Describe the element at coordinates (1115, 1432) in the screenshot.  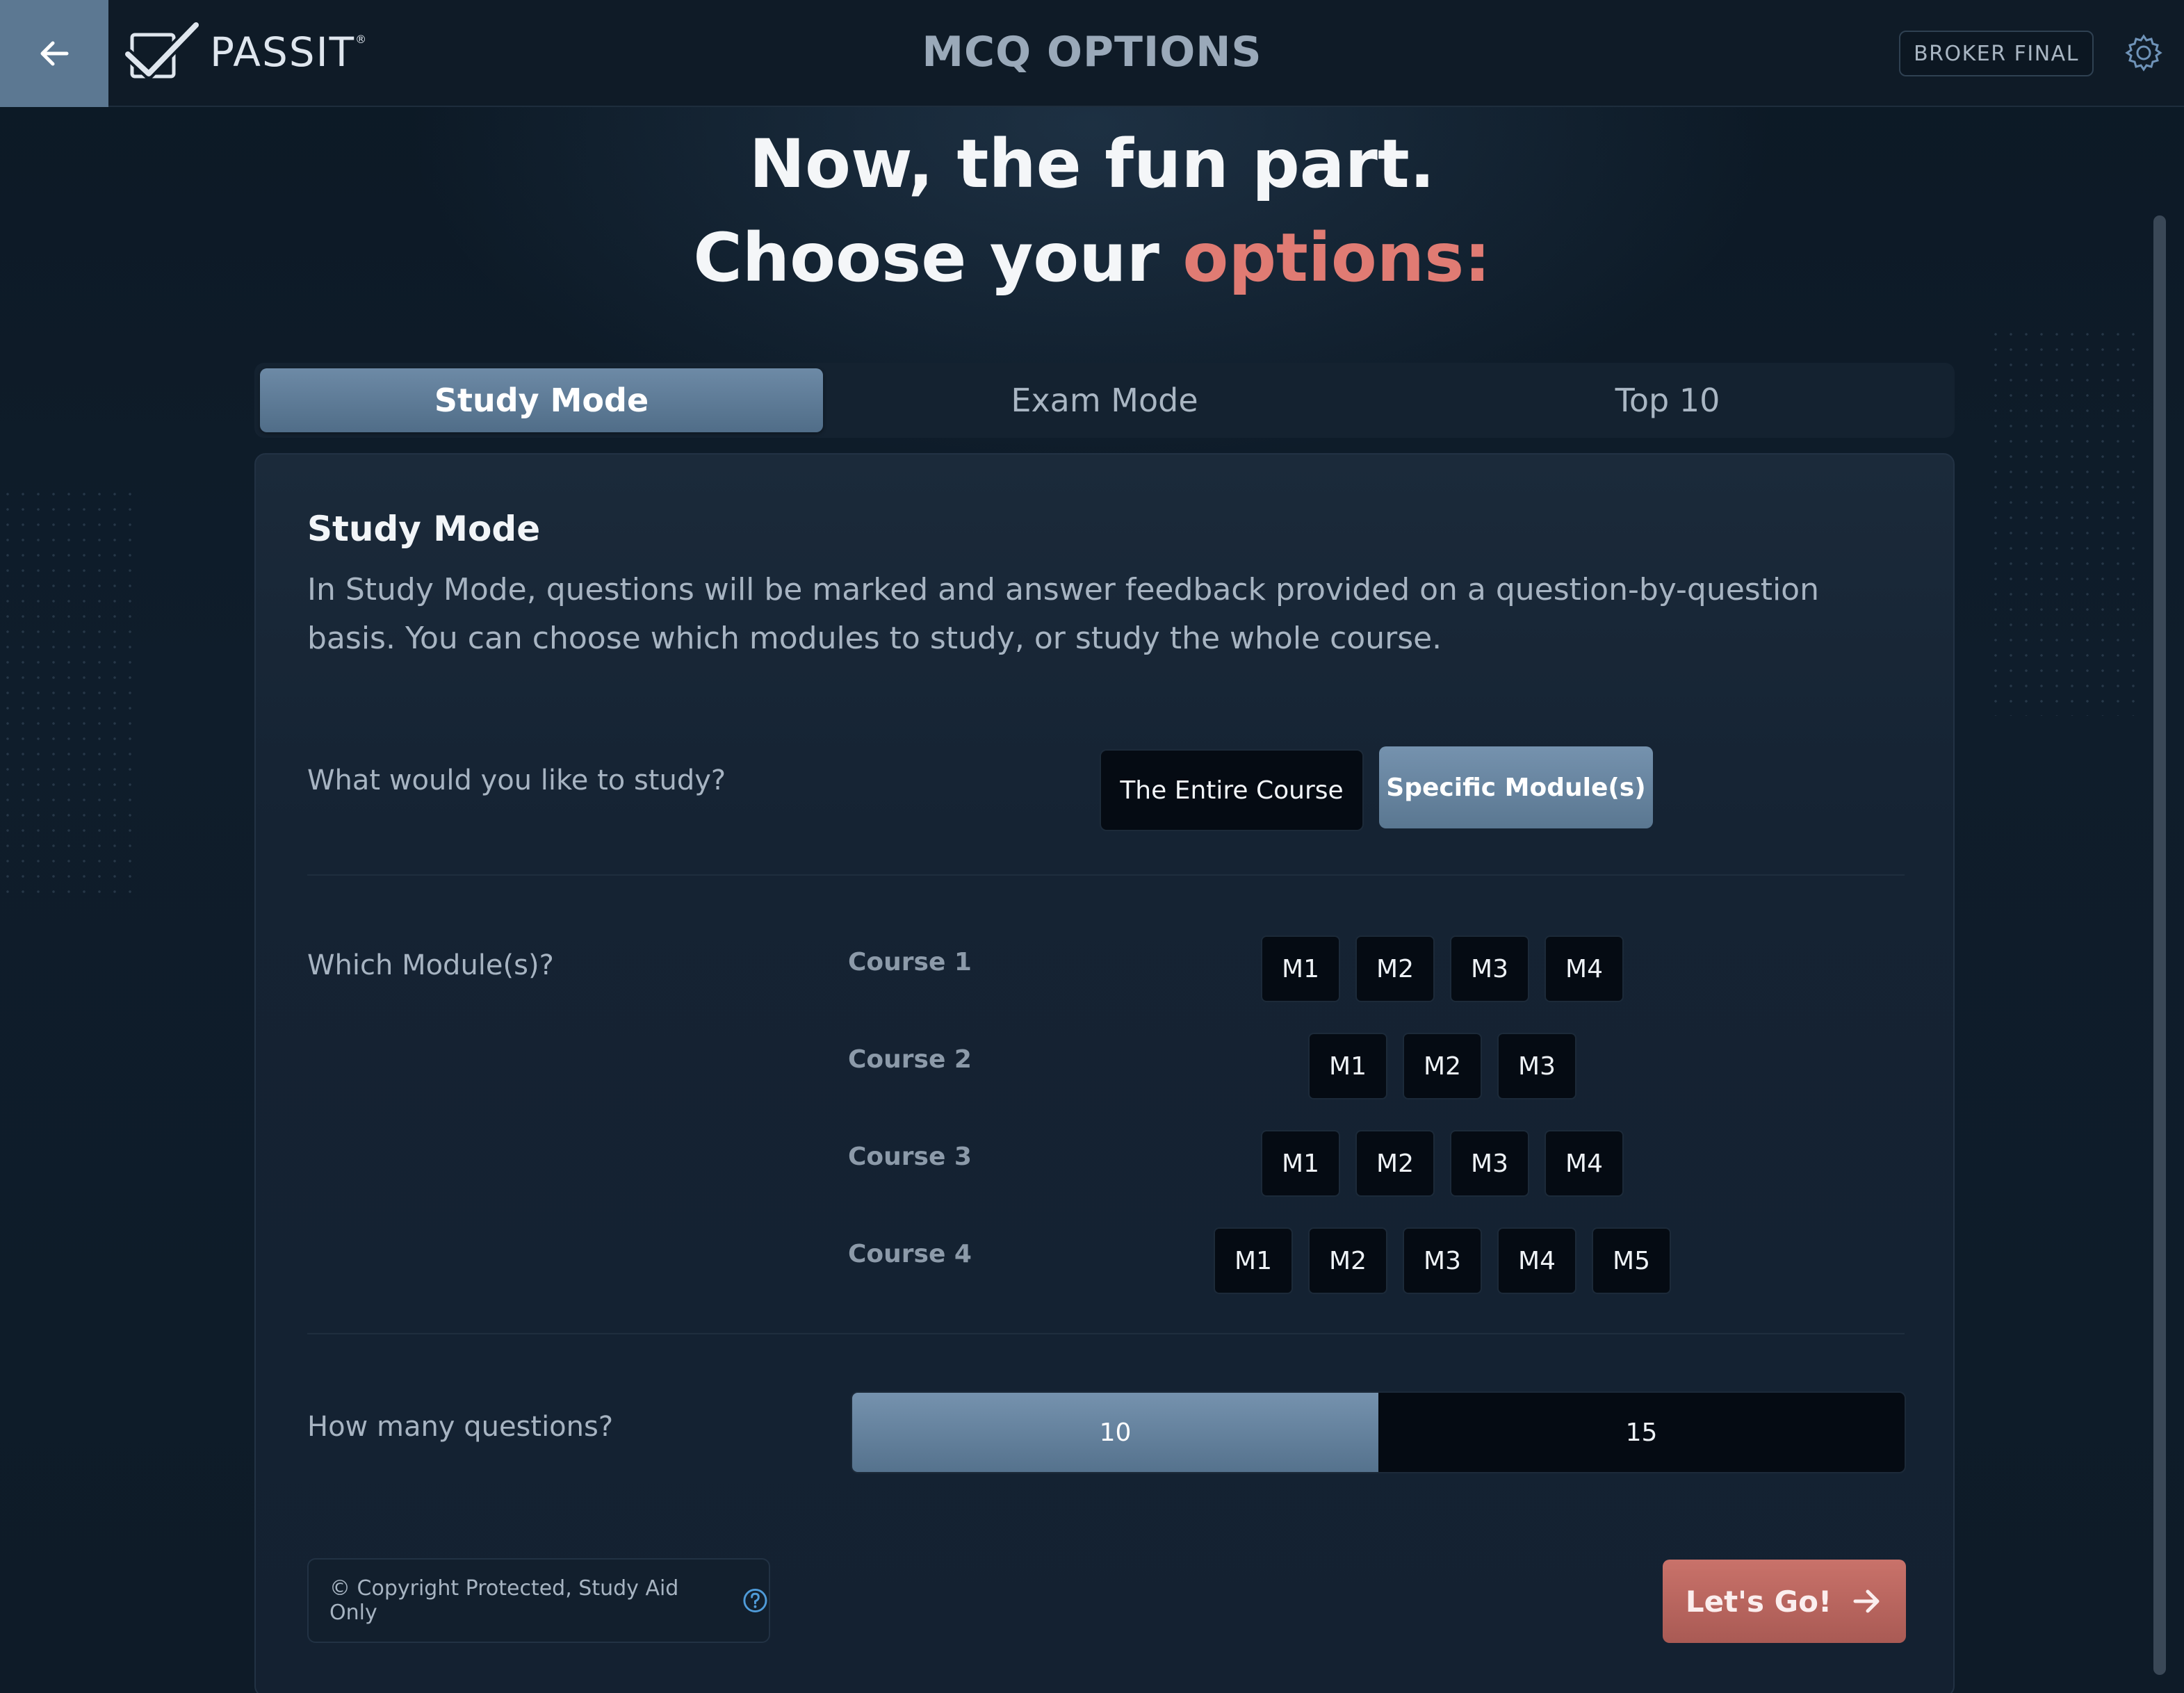
I see `question-count-10: 10` at that location.